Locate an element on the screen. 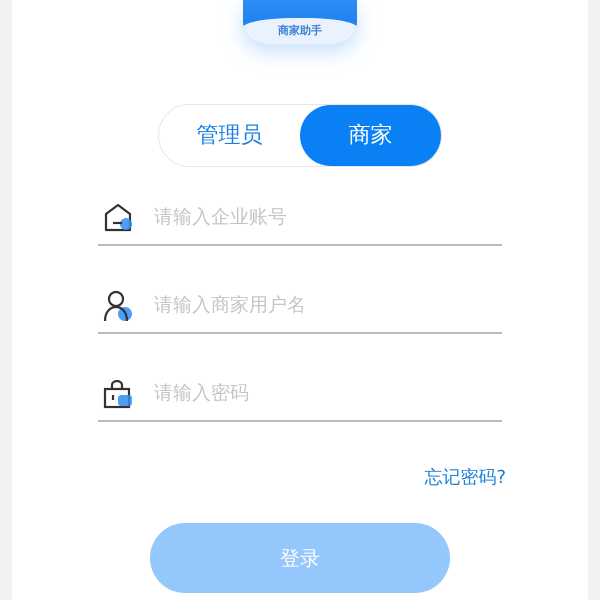 This screenshot has height=600, width=600. house-icon is located at coordinates (118, 218).